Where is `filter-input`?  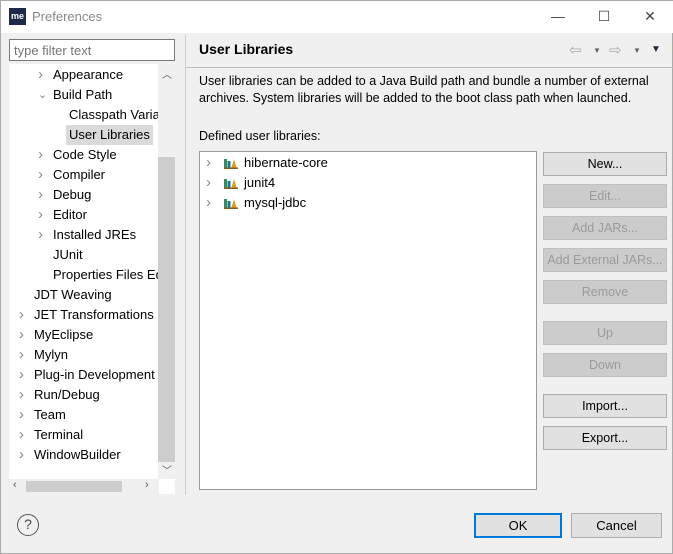
filter-input is located at coordinates (92, 50).